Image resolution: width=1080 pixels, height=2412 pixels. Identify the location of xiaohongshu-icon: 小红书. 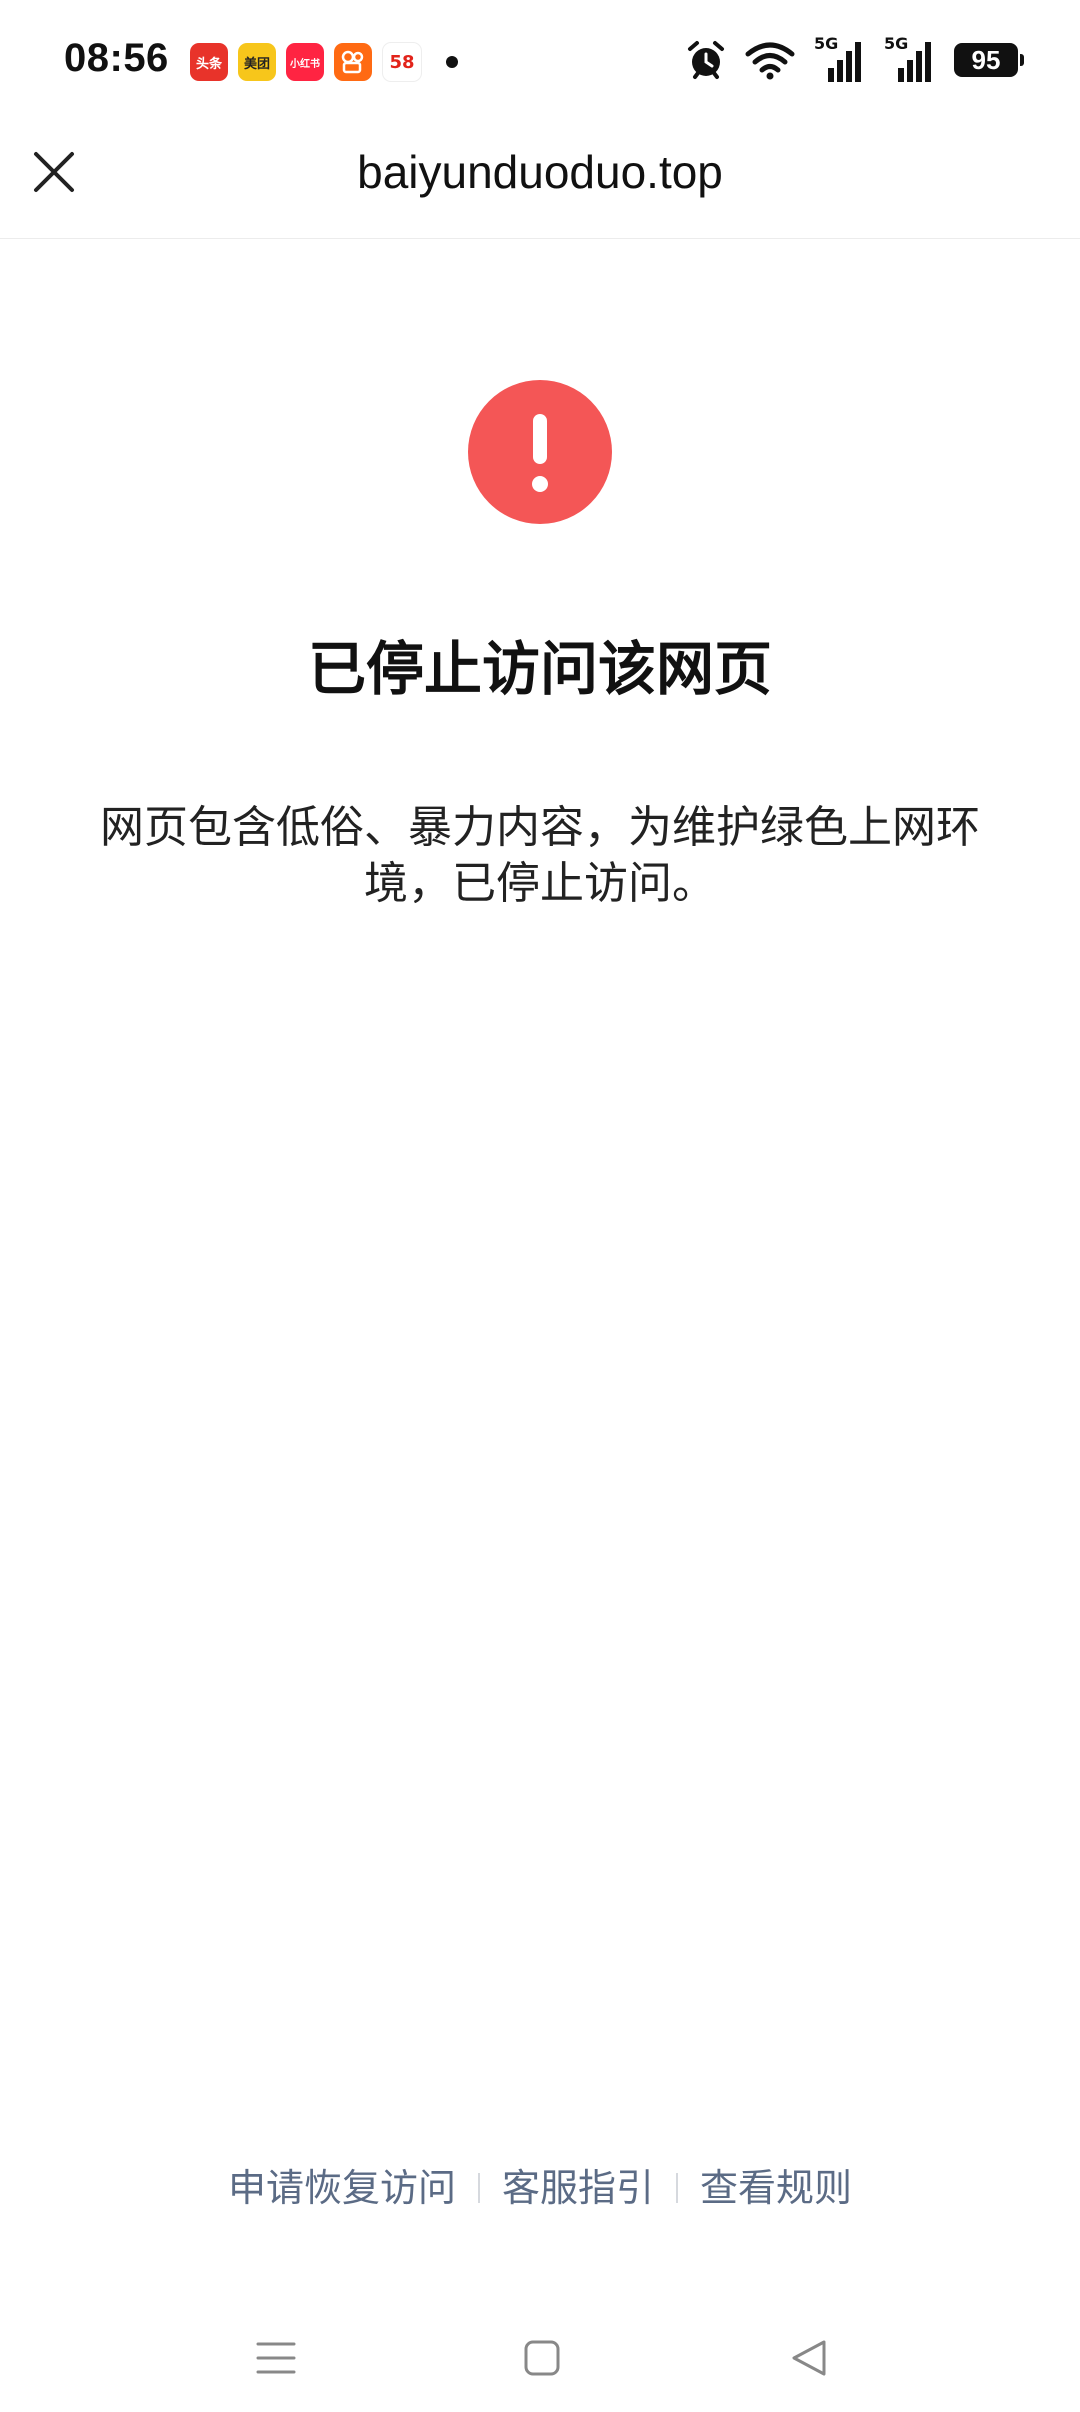
(305, 62).